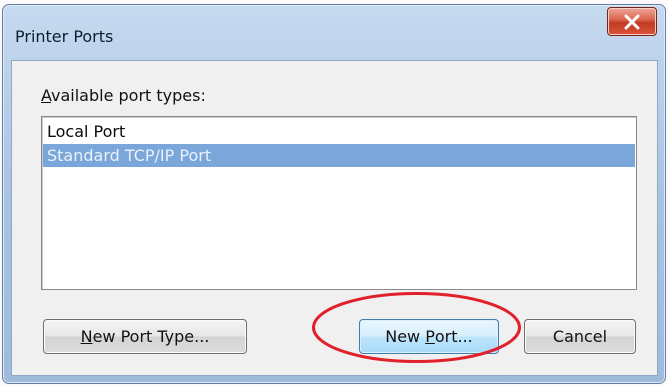  I want to click on cancel-button: Cancel, so click(580, 336).